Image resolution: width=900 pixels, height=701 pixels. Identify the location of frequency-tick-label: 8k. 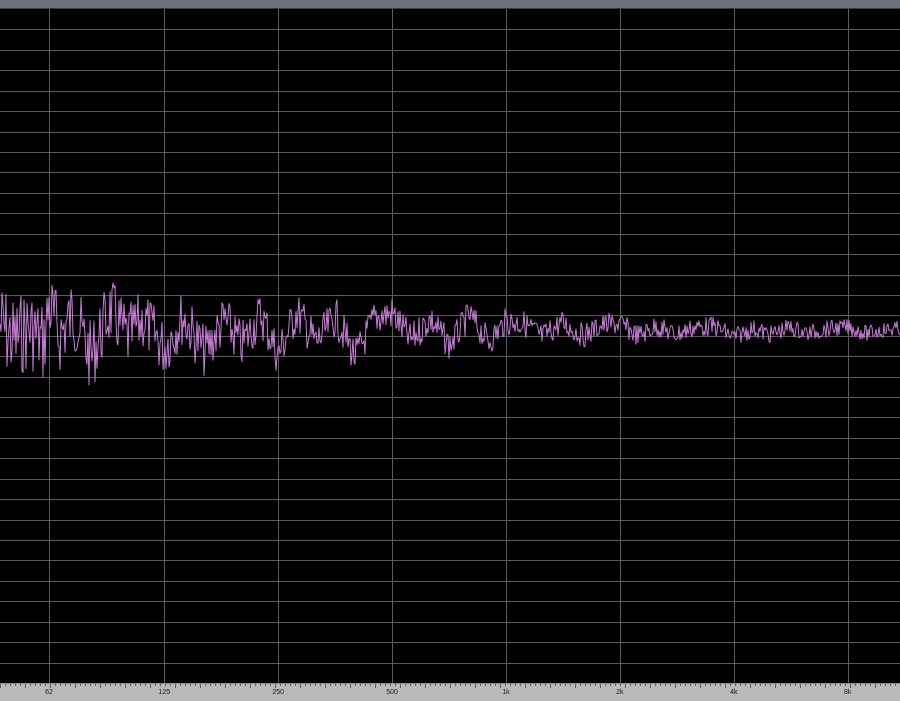
(847, 692).